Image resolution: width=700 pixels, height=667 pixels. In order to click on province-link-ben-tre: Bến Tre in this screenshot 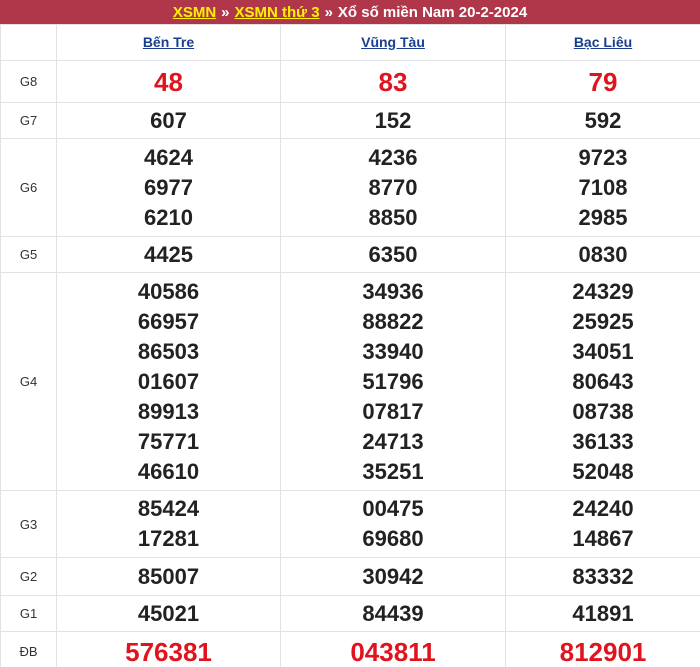, I will do `click(168, 42)`.